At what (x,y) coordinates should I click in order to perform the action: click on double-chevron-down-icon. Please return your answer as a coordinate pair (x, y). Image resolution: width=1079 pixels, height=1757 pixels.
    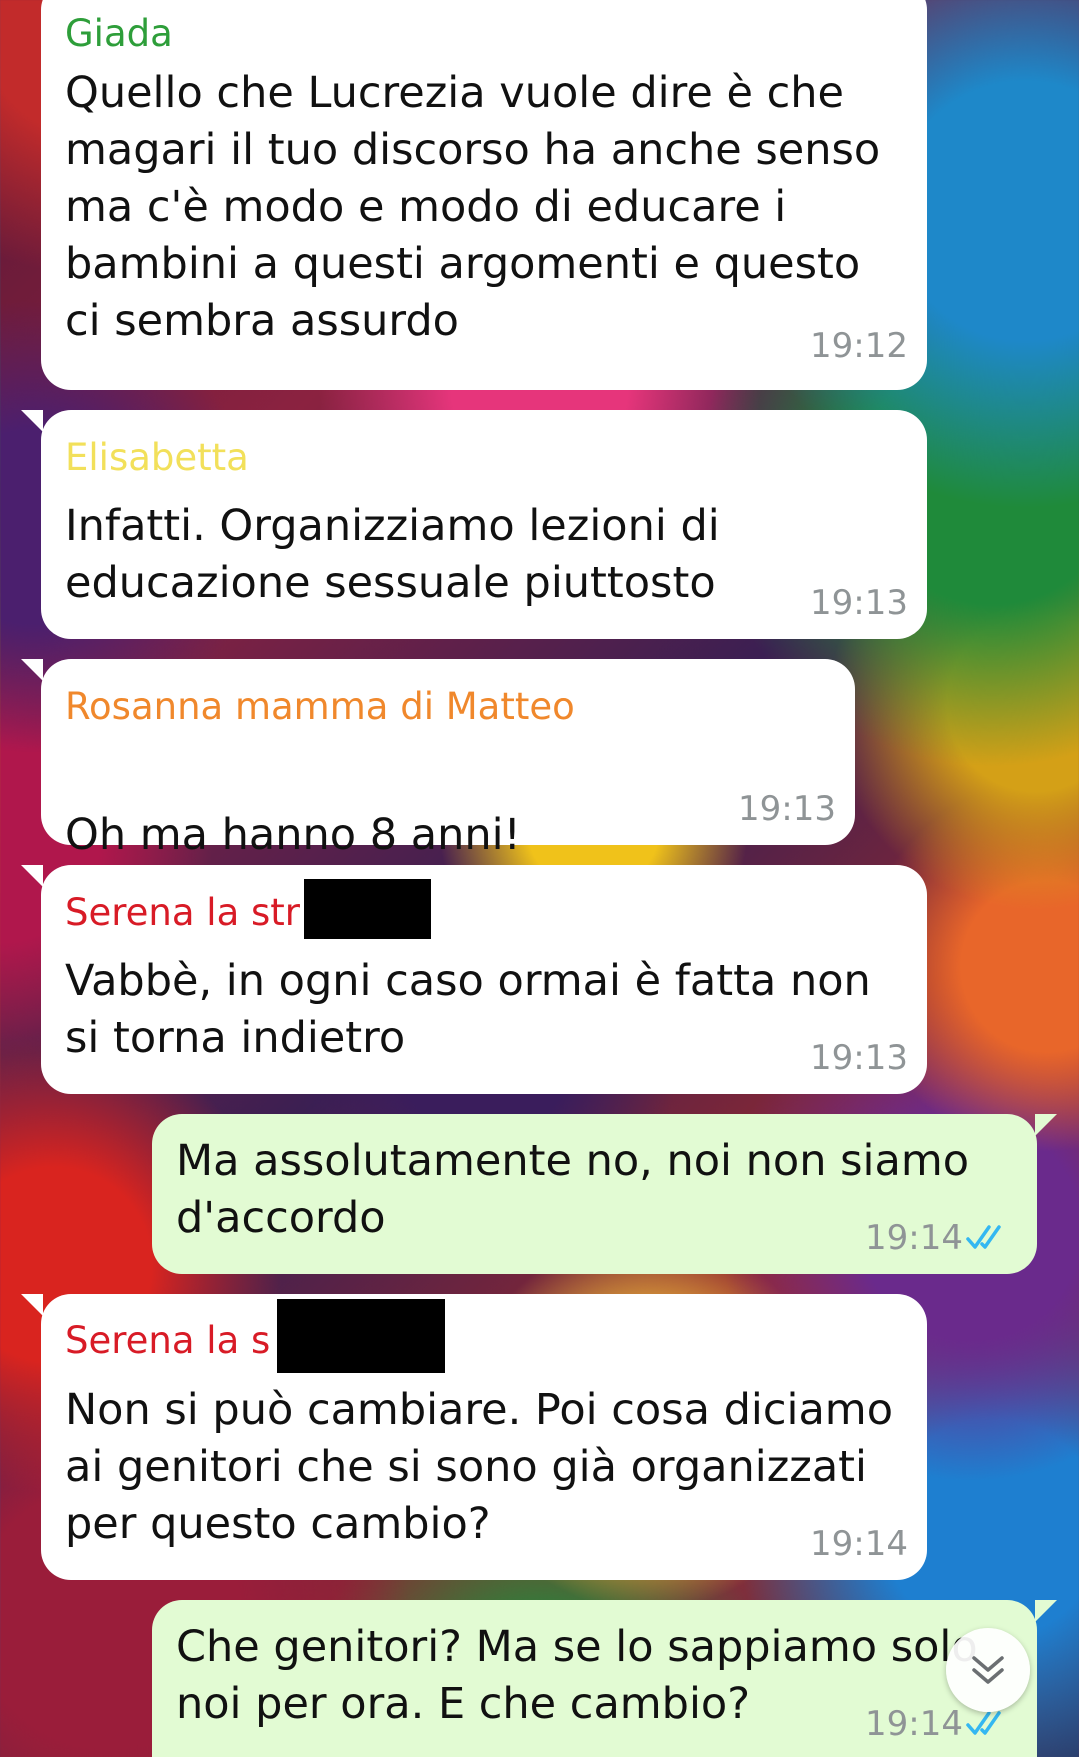
    Looking at the image, I should click on (988, 1670).